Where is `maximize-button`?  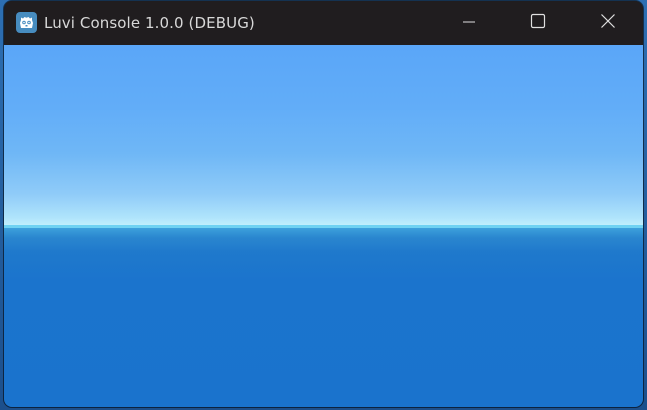
maximize-button is located at coordinates (538, 23).